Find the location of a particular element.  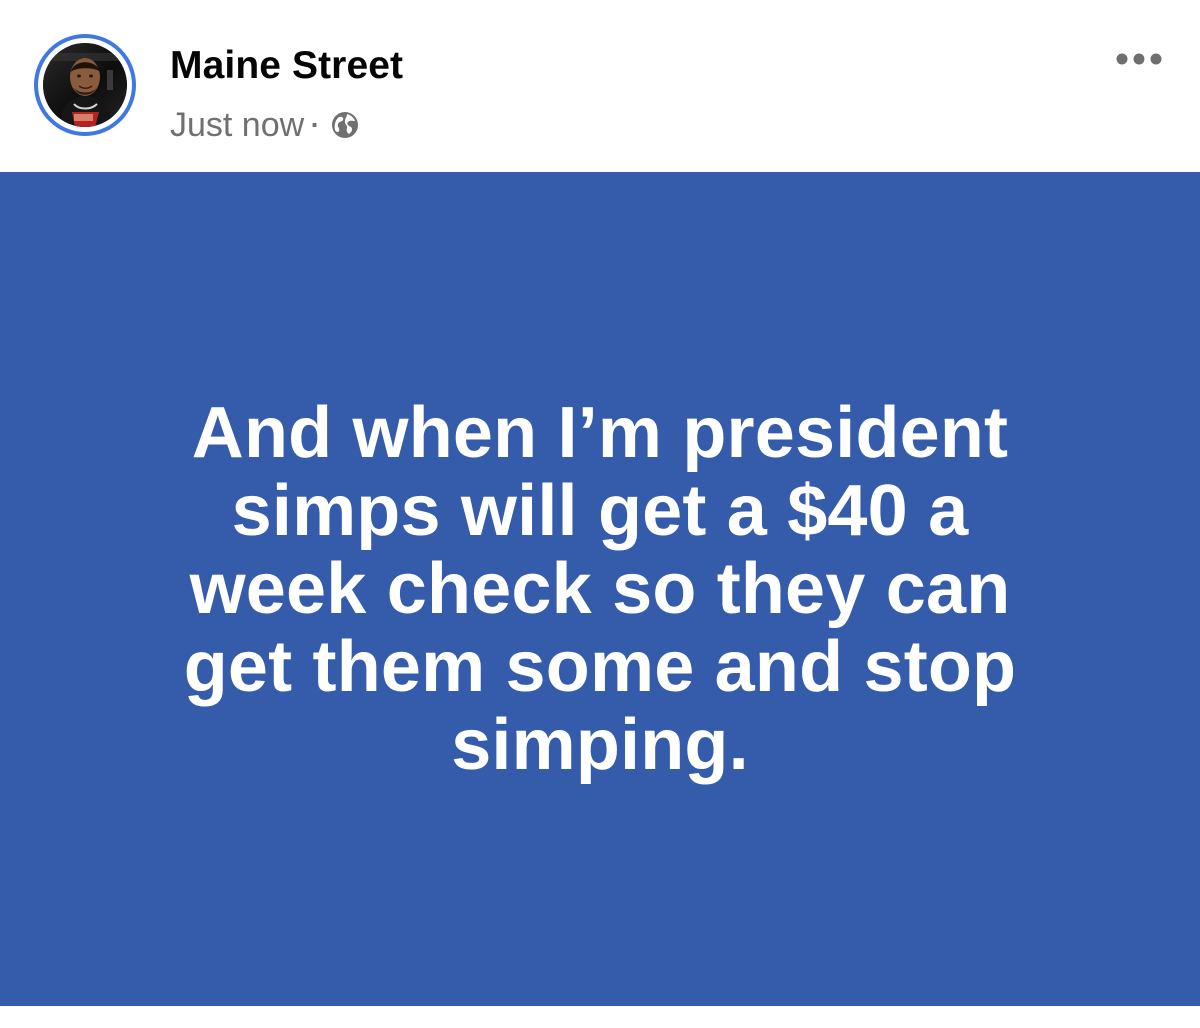

post-timestamp: Just now is located at coordinates (237, 125).